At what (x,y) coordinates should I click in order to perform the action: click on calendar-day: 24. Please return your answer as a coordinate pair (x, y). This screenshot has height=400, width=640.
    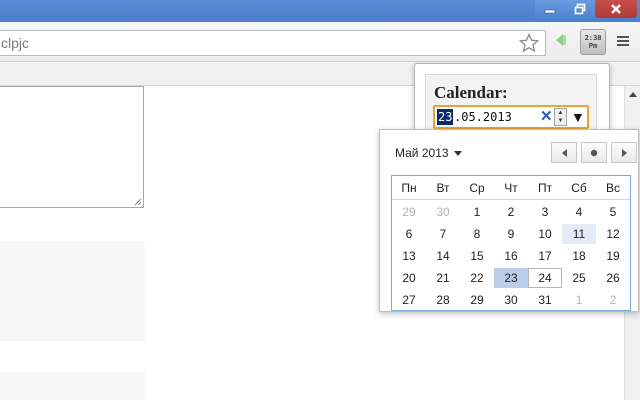
    Looking at the image, I should click on (545, 278).